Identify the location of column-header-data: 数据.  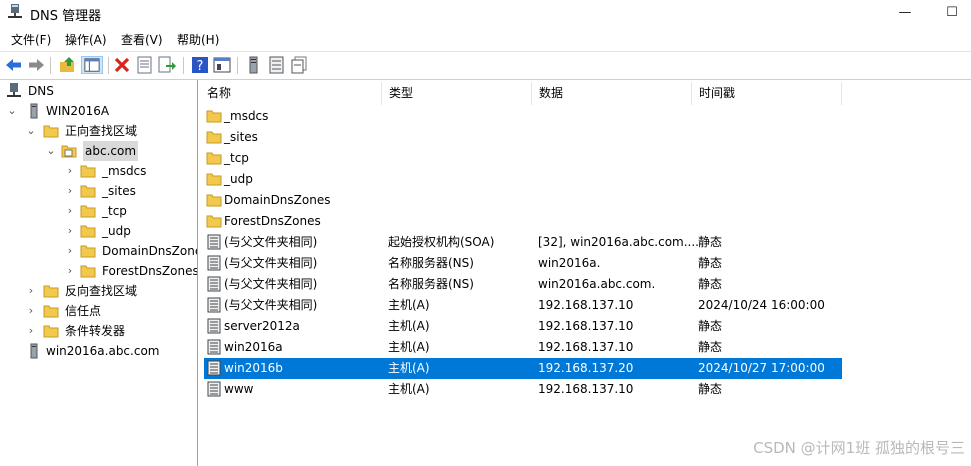
(612, 93).